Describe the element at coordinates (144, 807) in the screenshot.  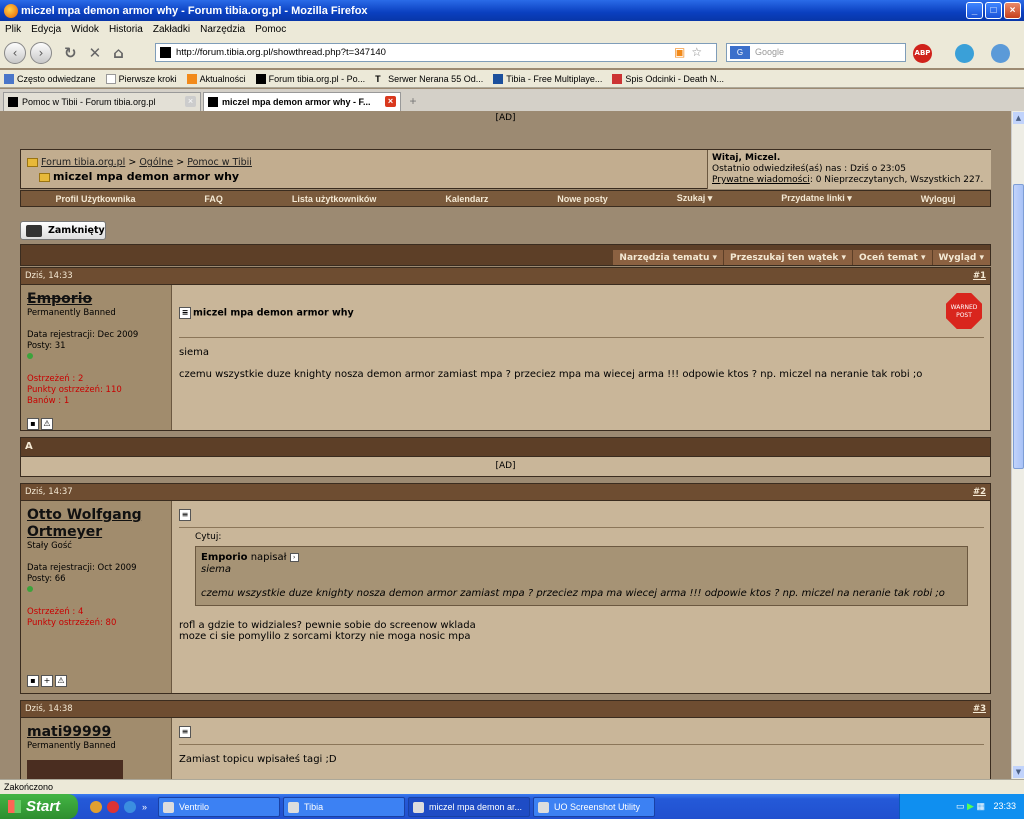
I see `quicklaunch-more-icon: »` at that location.